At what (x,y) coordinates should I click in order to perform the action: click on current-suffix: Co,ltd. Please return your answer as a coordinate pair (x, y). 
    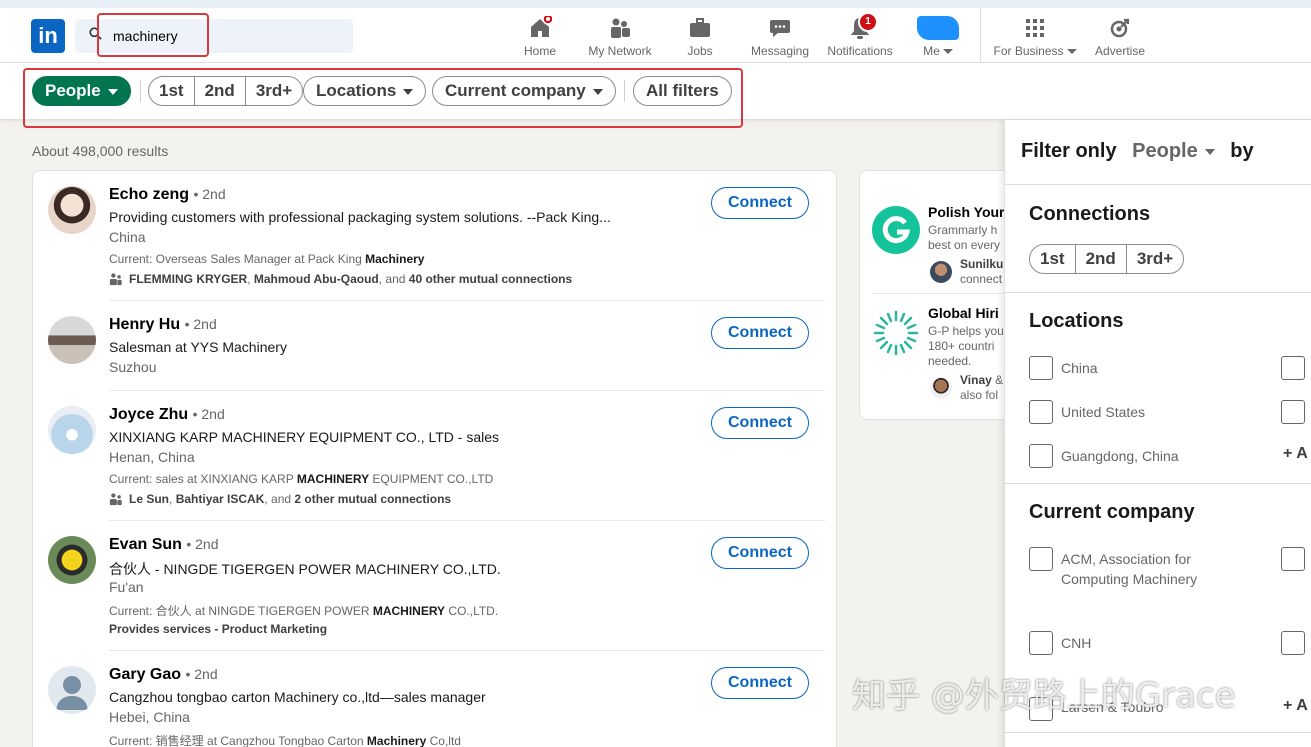
    Looking at the image, I should click on (443, 740).